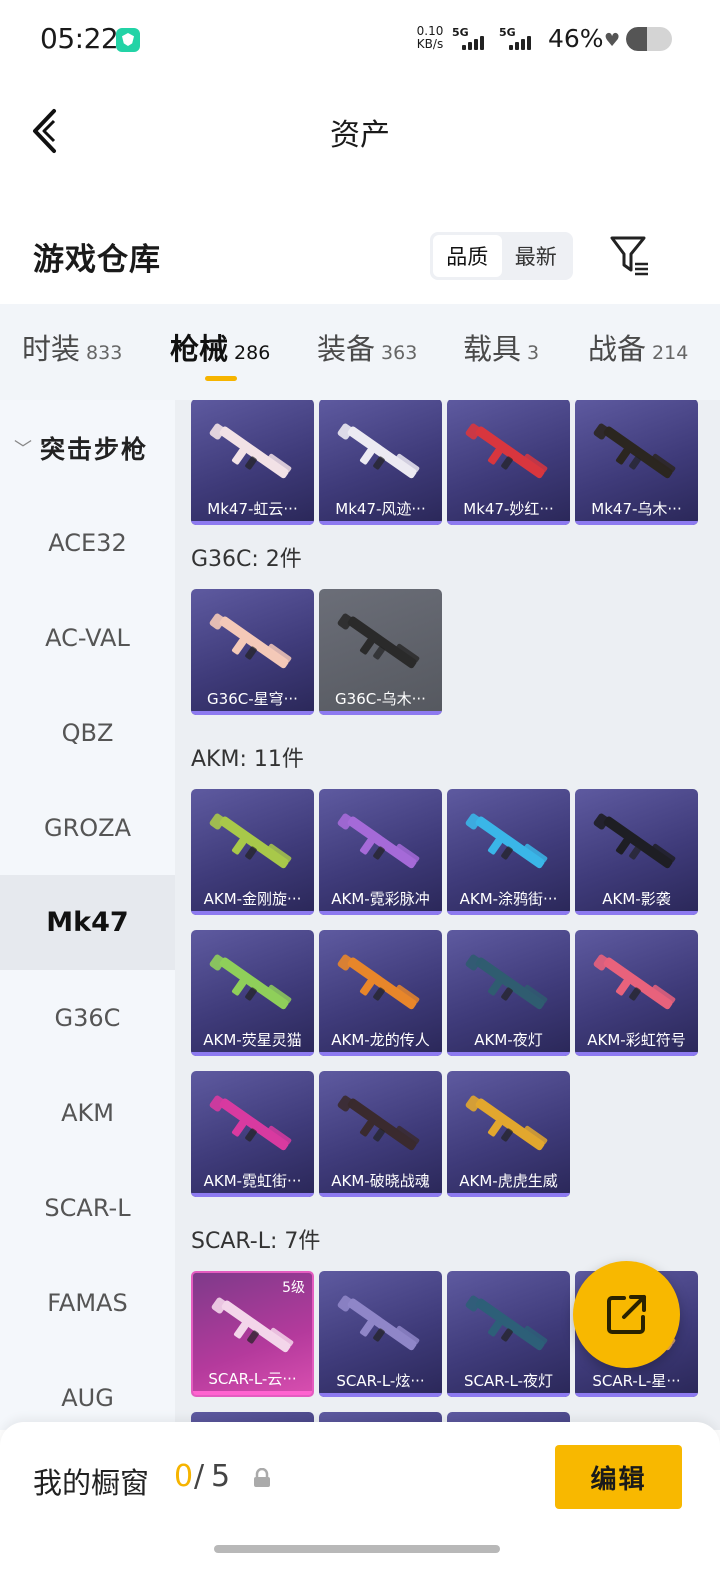 The height and width of the screenshot is (1584, 720). I want to click on showcase-label: 我的橱窗, so click(91, 1483).